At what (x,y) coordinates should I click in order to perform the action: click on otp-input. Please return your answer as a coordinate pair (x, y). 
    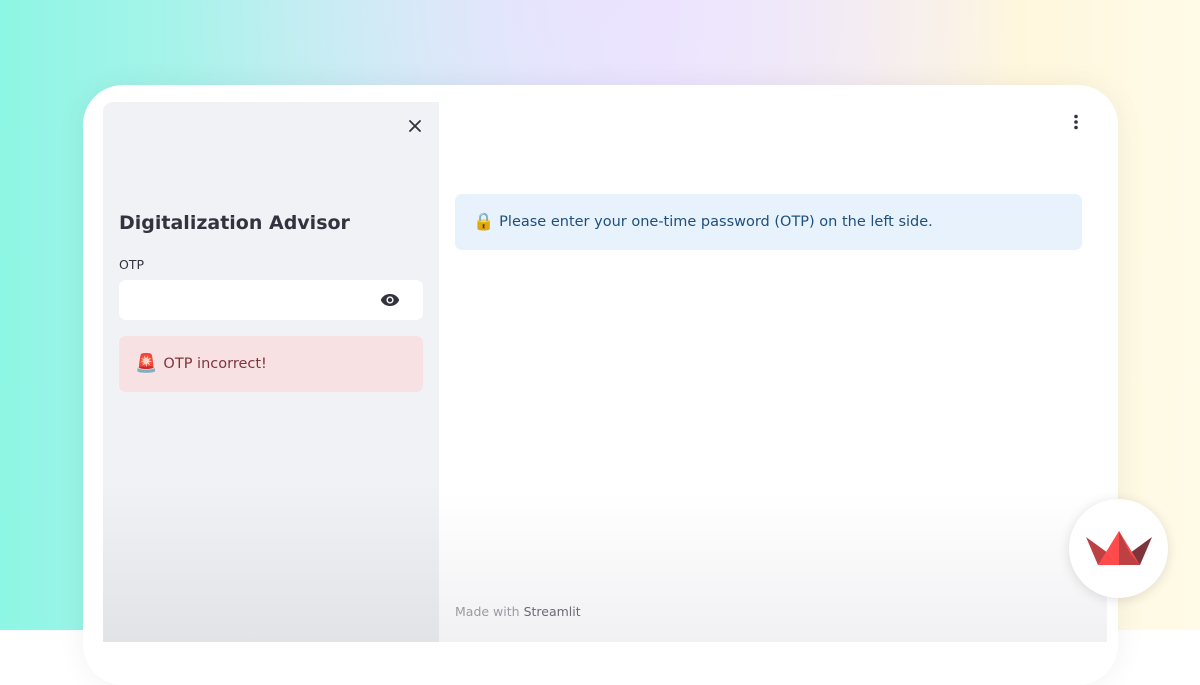
    Looking at the image, I should click on (246, 300).